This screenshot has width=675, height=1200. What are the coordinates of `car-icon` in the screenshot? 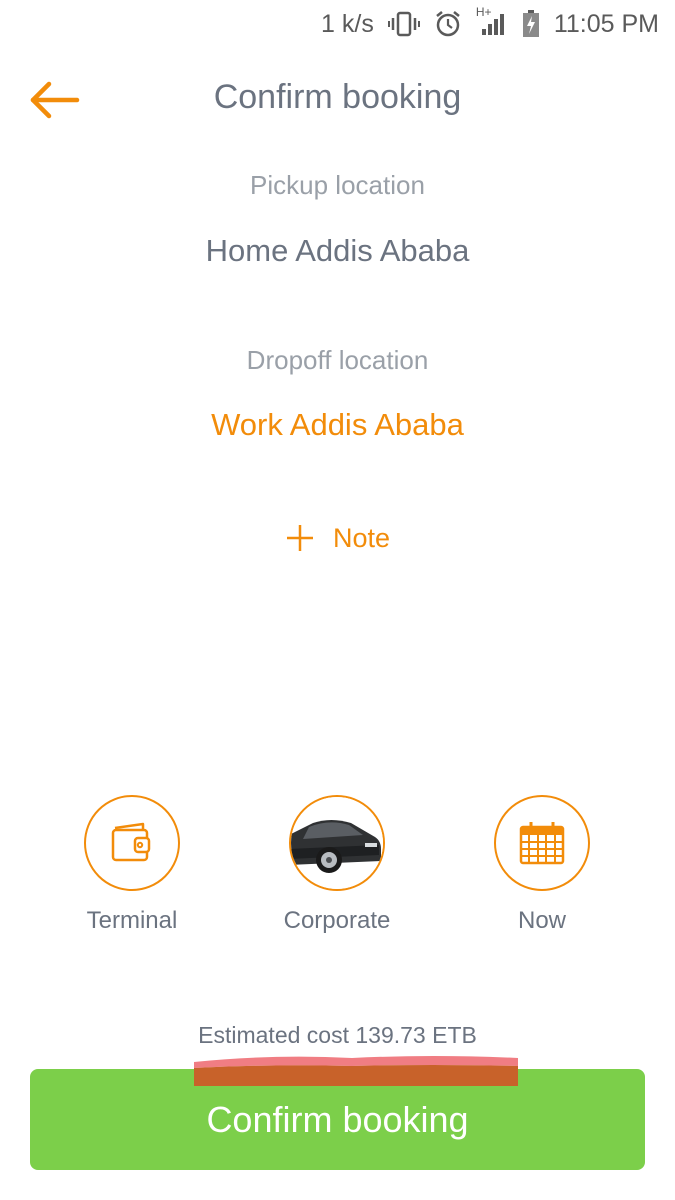 It's located at (337, 843).